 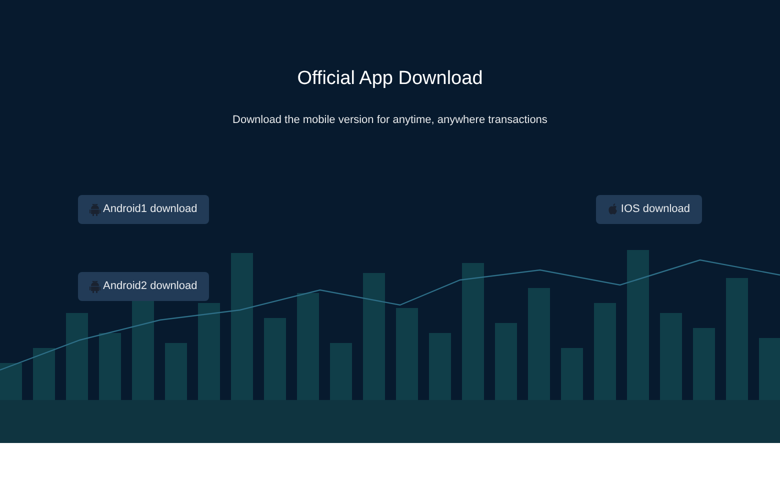 I want to click on download-button: IOS download, so click(x=649, y=209).